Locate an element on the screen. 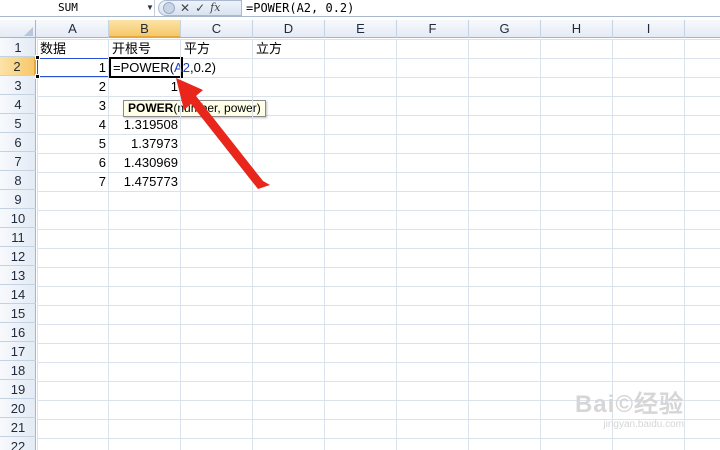 This screenshot has height=450, width=720. row-header-17: 17 is located at coordinates (18, 351).